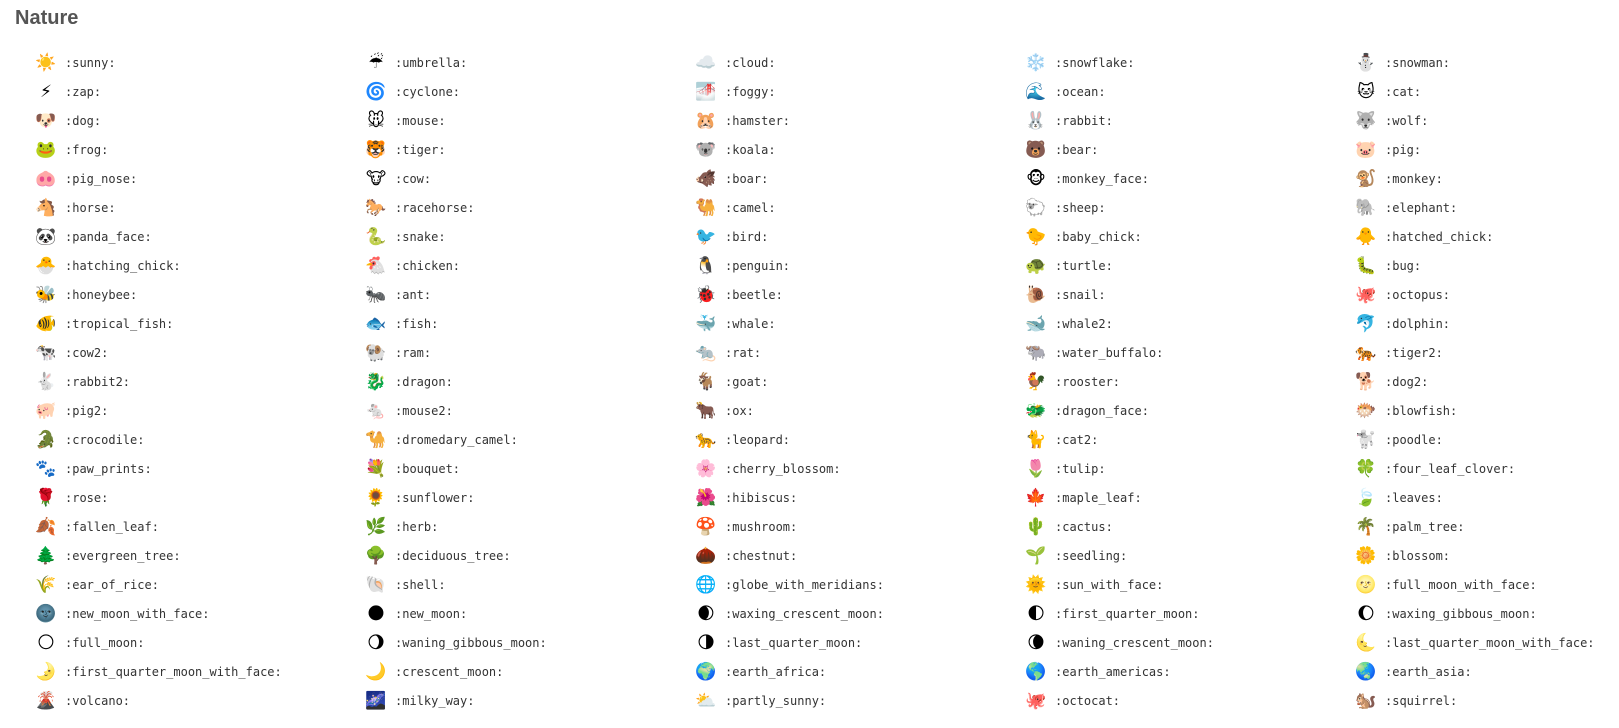 The width and height of the screenshot is (1619, 728). Describe the element at coordinates (530, 352) in the screenshot. I see `emoji-list-item: 🐏:ram:` at that location.